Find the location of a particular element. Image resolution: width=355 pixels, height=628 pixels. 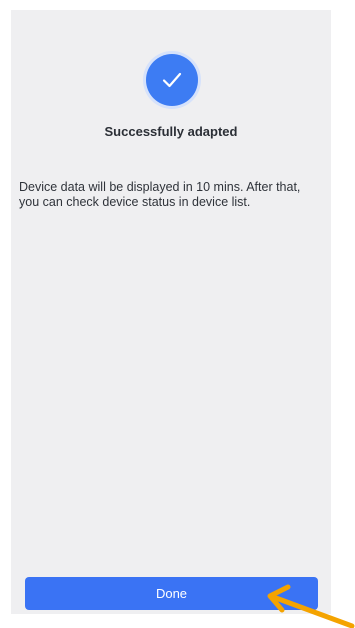

done-button: Done is located at coordinates (171, 593).